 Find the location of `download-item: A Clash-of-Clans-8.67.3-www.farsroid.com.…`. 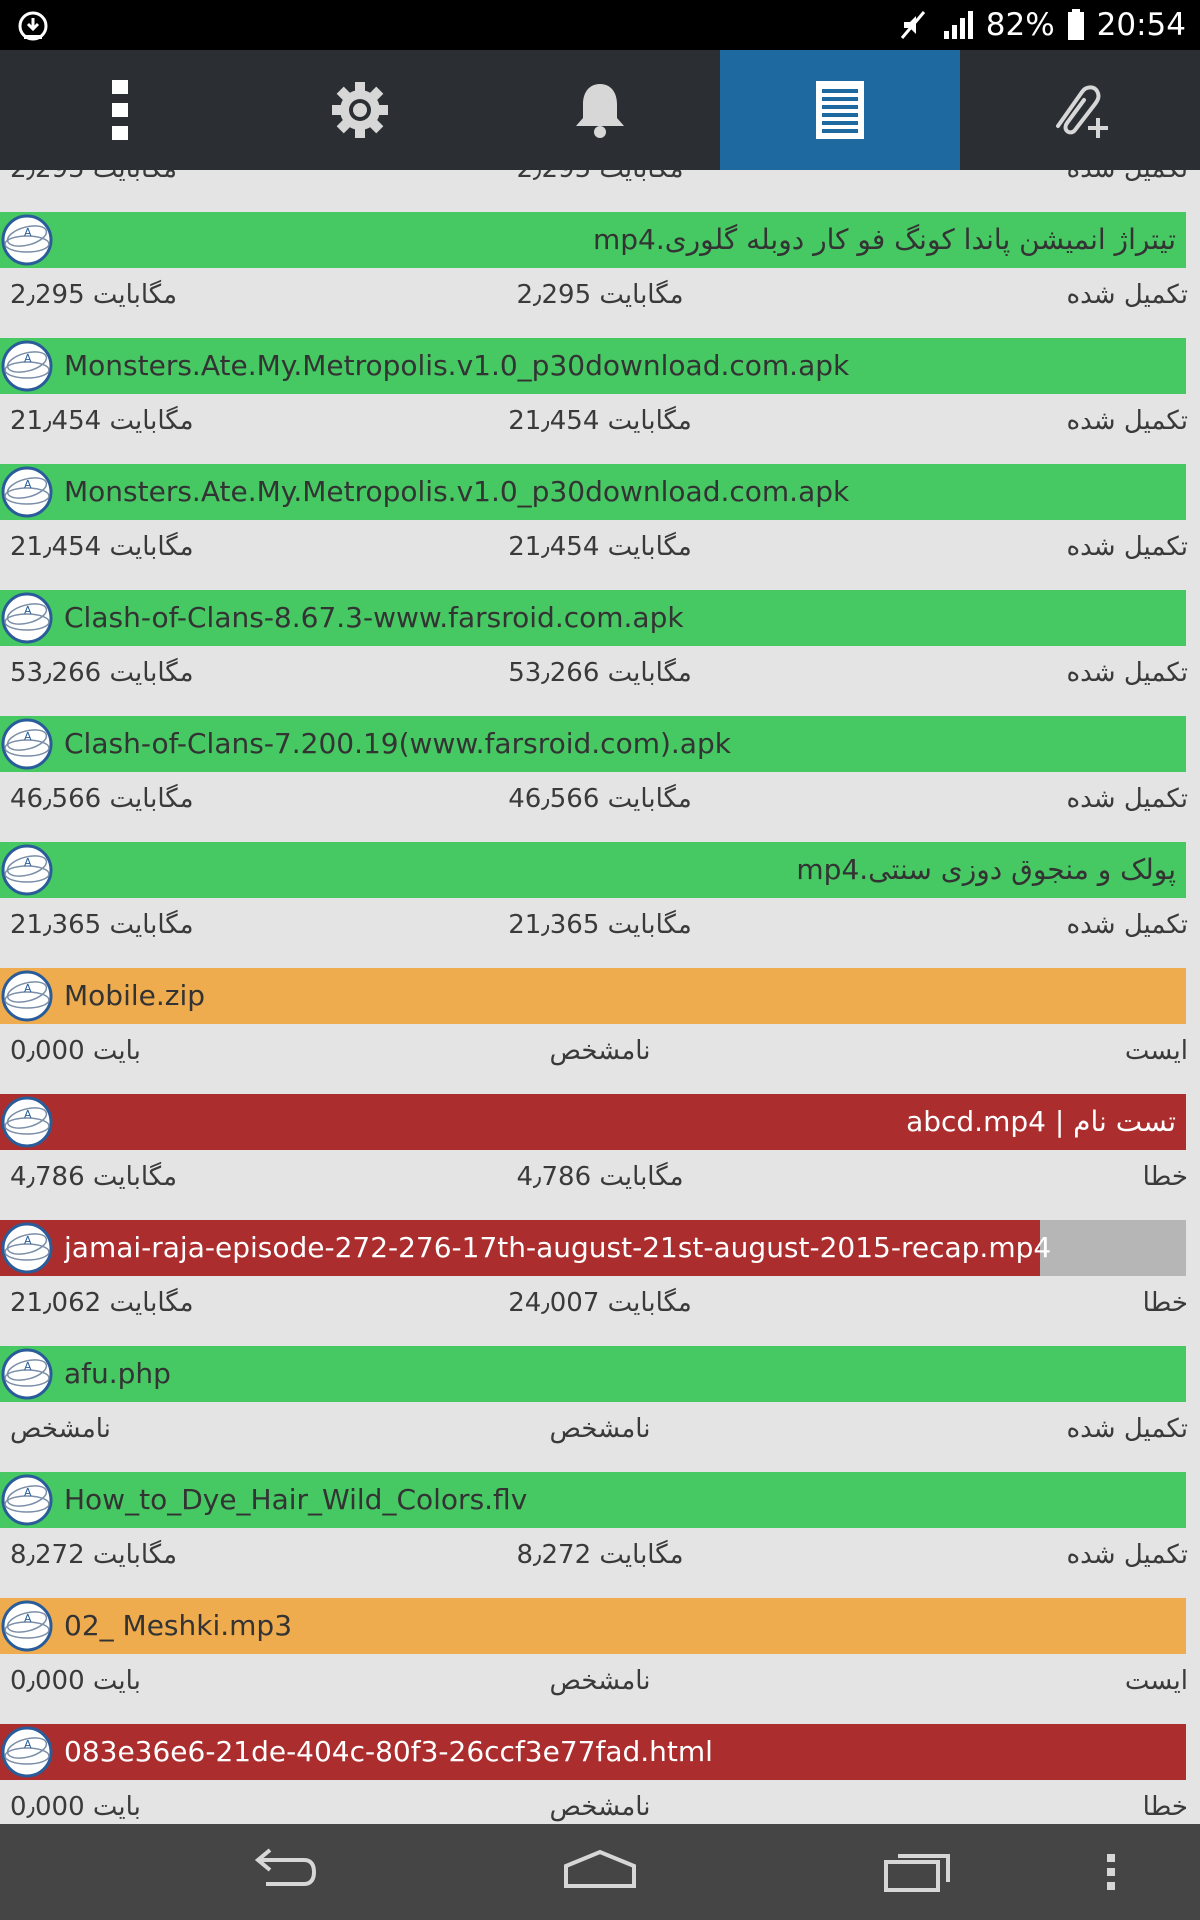

download-item: A Clash-of-Clans-8.67.3-www.farsroid.com.… is located at coordinates (600, 653).